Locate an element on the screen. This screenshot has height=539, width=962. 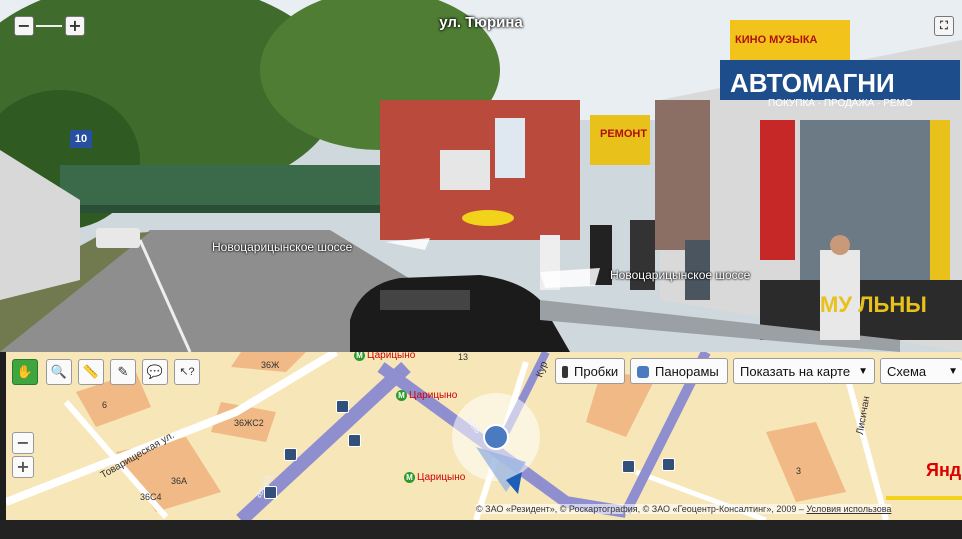
info-tool-button: ↖? is located at coordinates (187, 372).